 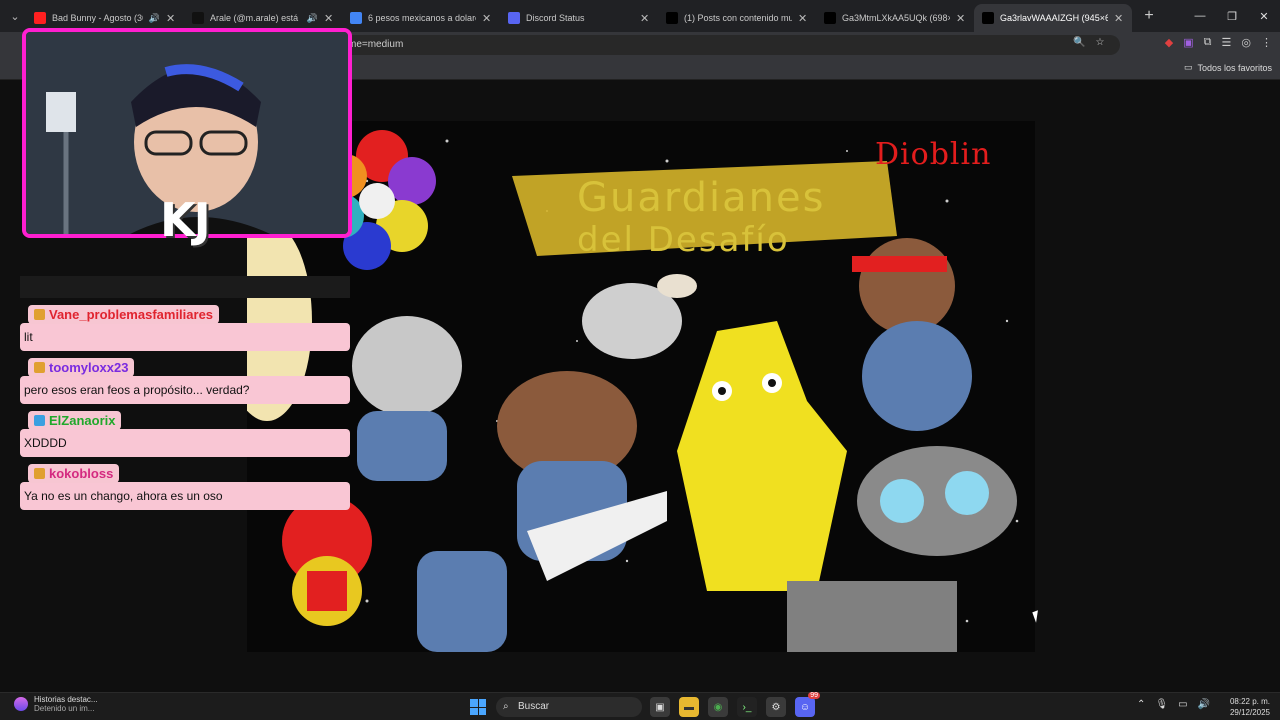 I want to click on streamer-tag: KJ, so click(x=185, y=220).